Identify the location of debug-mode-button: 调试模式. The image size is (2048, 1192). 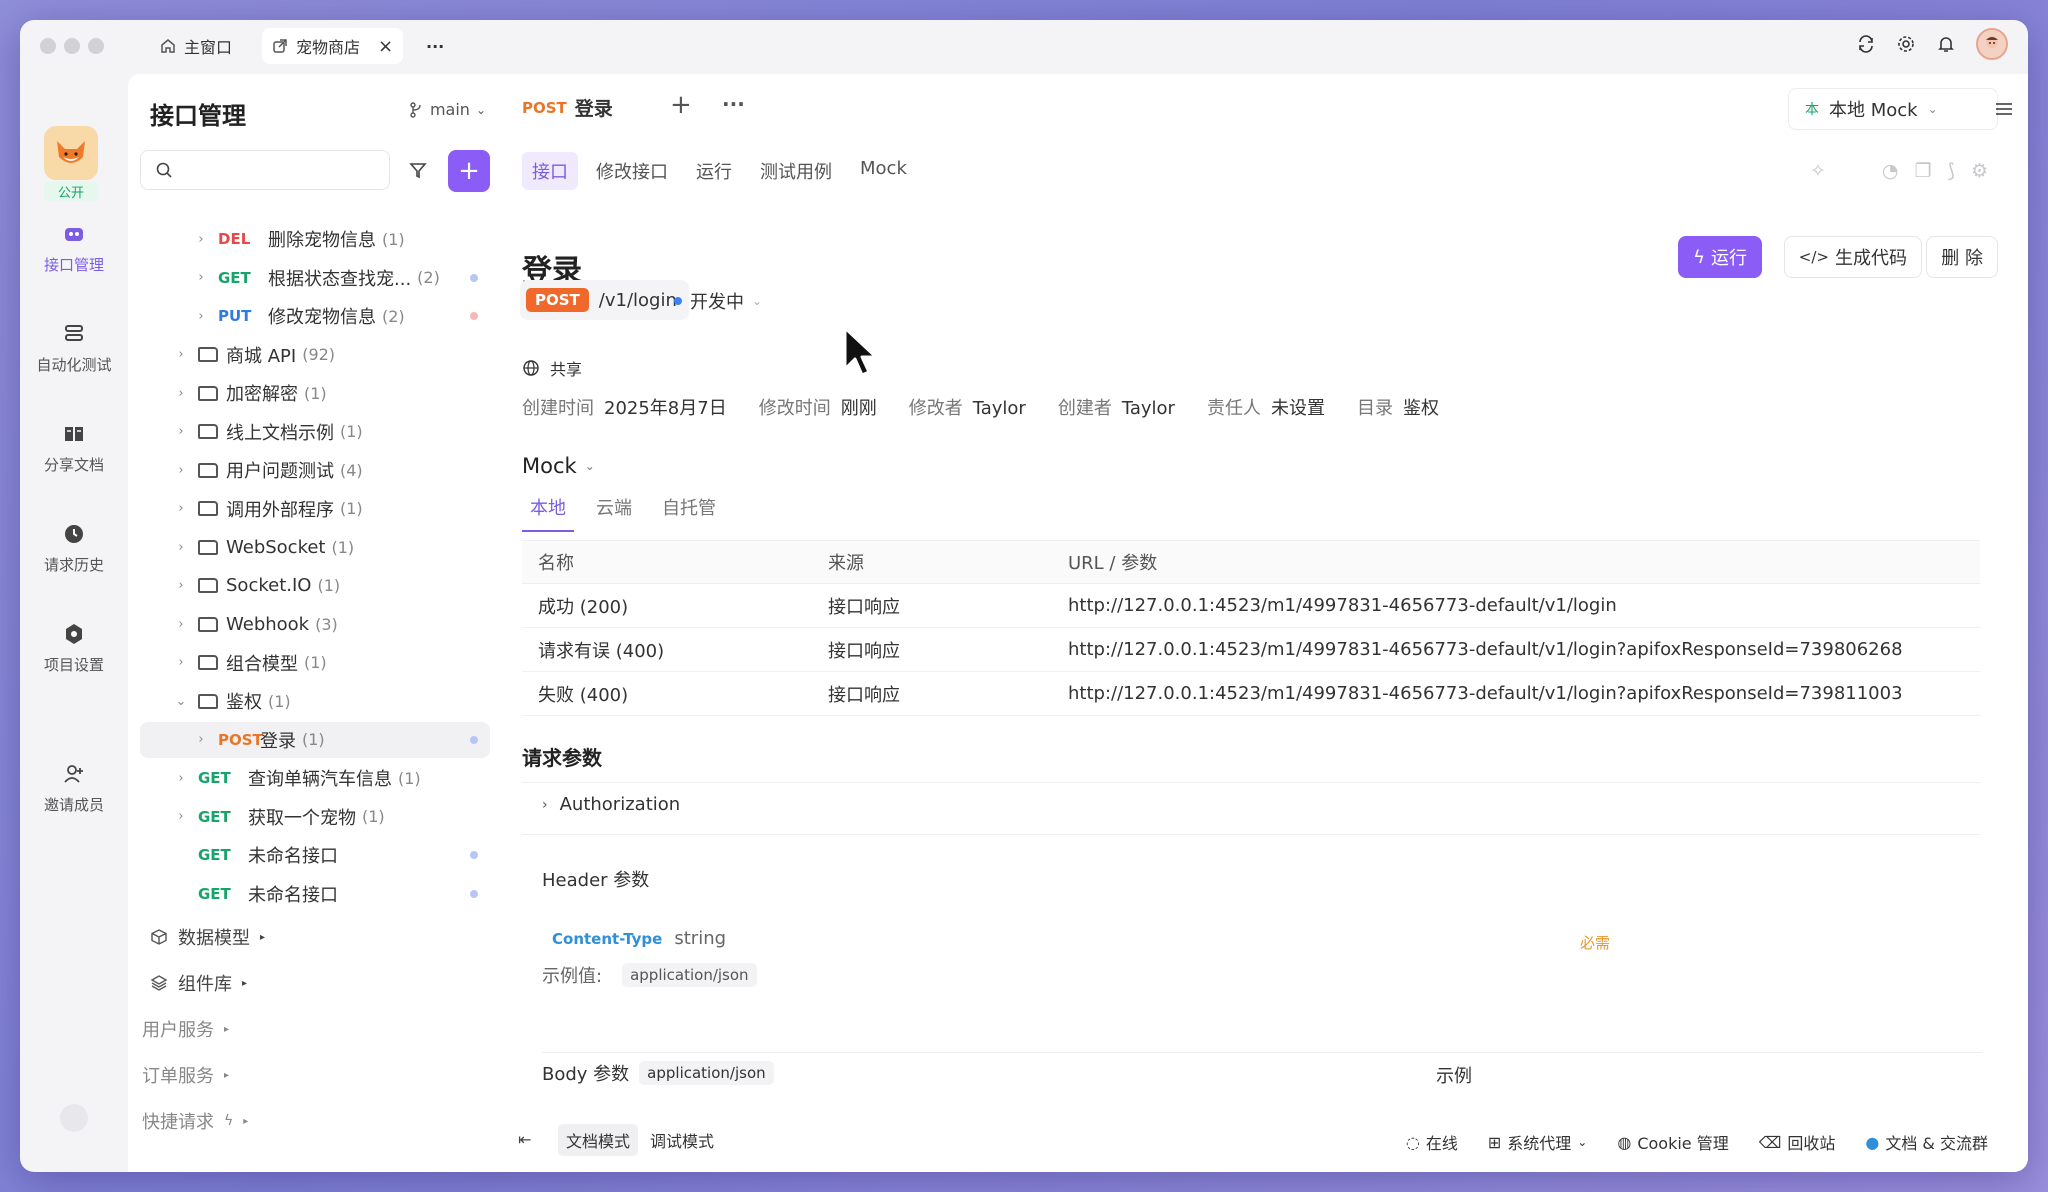
(682, 1140).